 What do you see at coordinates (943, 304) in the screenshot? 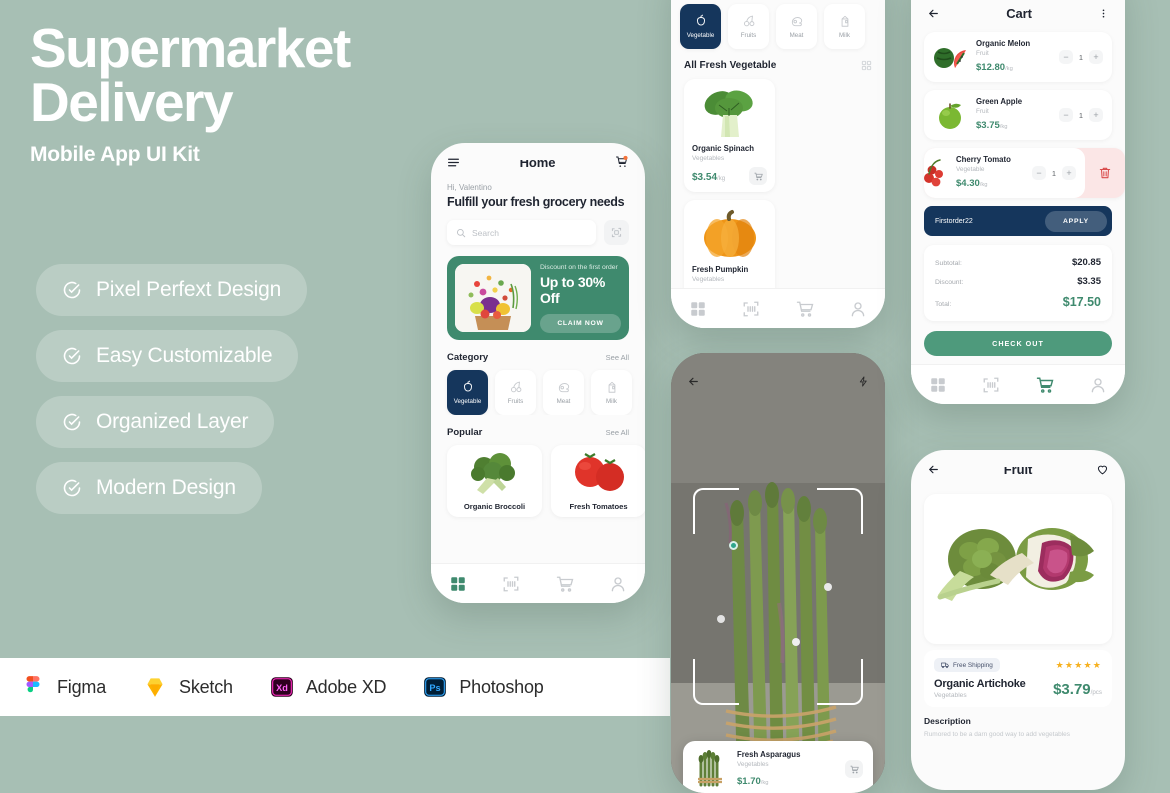
I see `summary-label: Total:` at bounding box center [943, 304].